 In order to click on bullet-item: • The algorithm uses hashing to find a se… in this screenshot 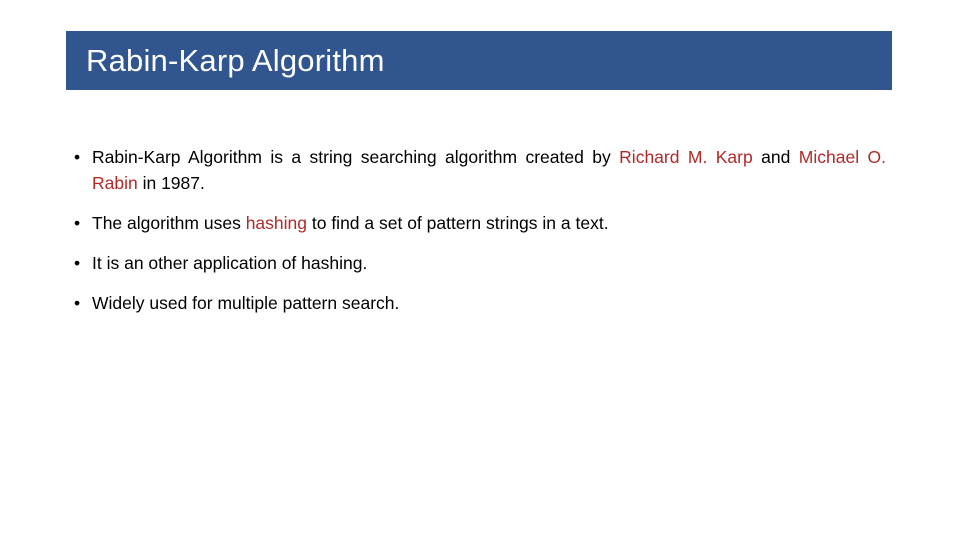, I will do `click(476, 223)`.